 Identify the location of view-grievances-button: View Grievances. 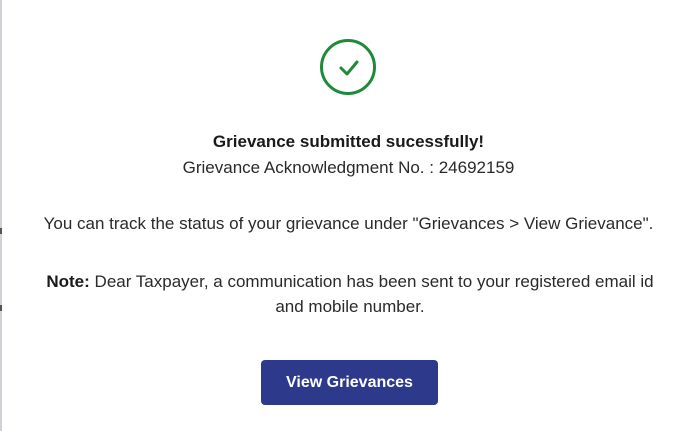
(349, 382).